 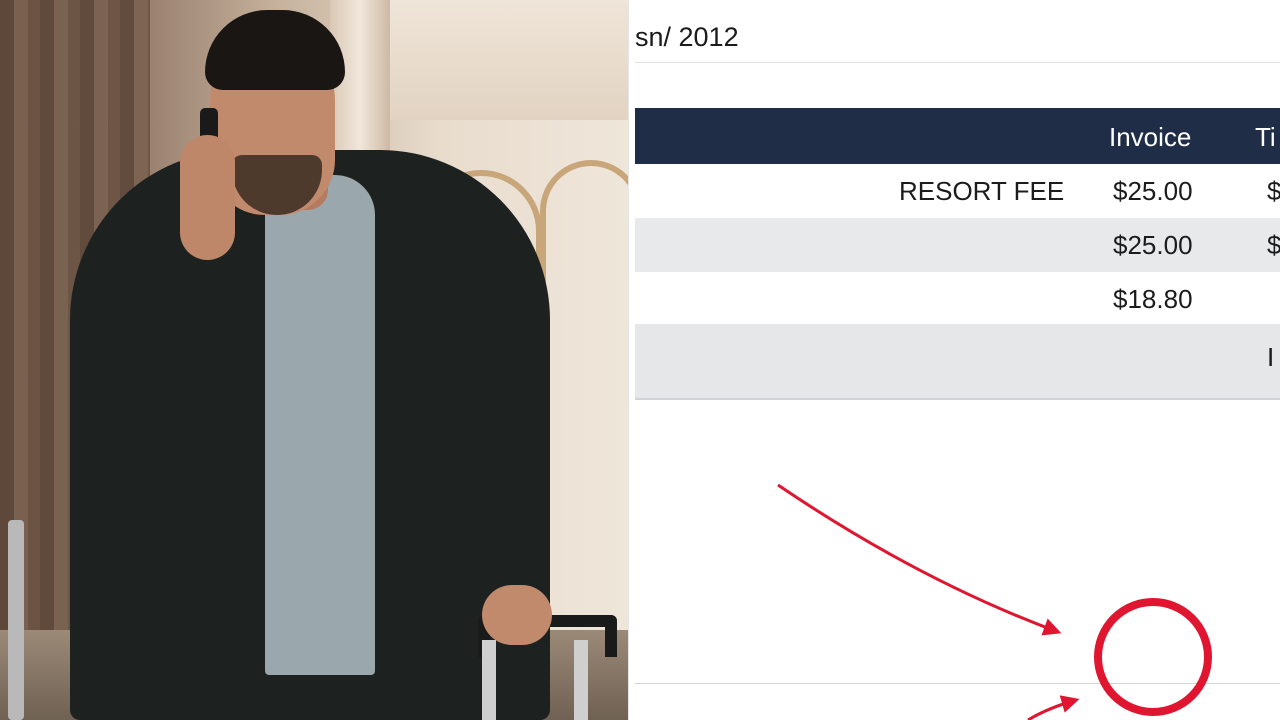 I want to click on hand-on-suitcase, so click(x=517, y=615).